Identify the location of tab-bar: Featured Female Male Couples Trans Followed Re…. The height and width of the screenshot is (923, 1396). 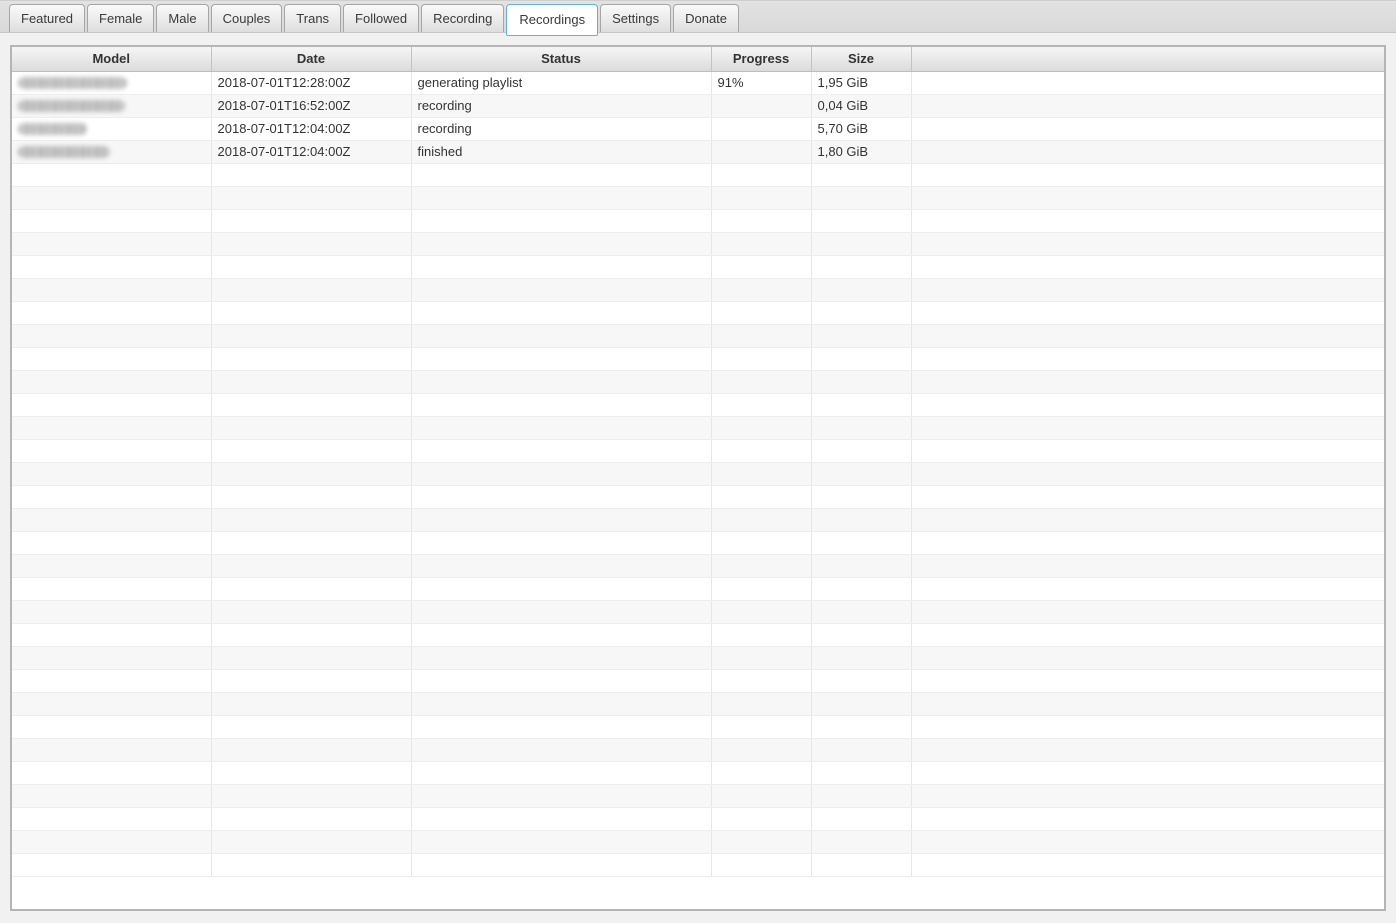
(698, 18).